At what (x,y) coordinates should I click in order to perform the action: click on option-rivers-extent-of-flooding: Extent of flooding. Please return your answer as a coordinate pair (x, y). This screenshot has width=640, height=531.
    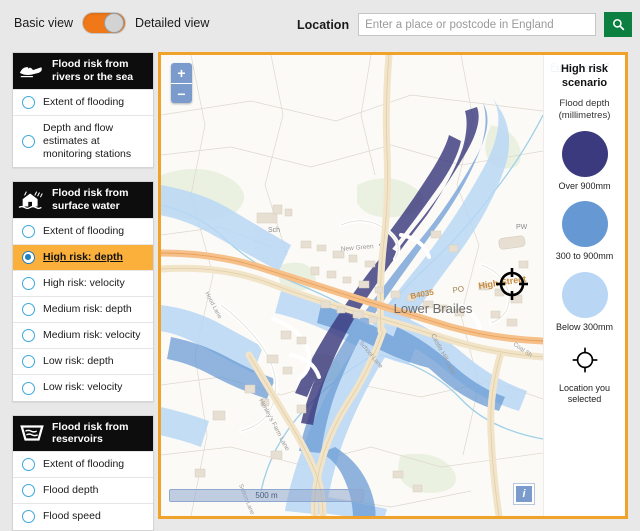
    Looking at the image, I should click on (83, 101).